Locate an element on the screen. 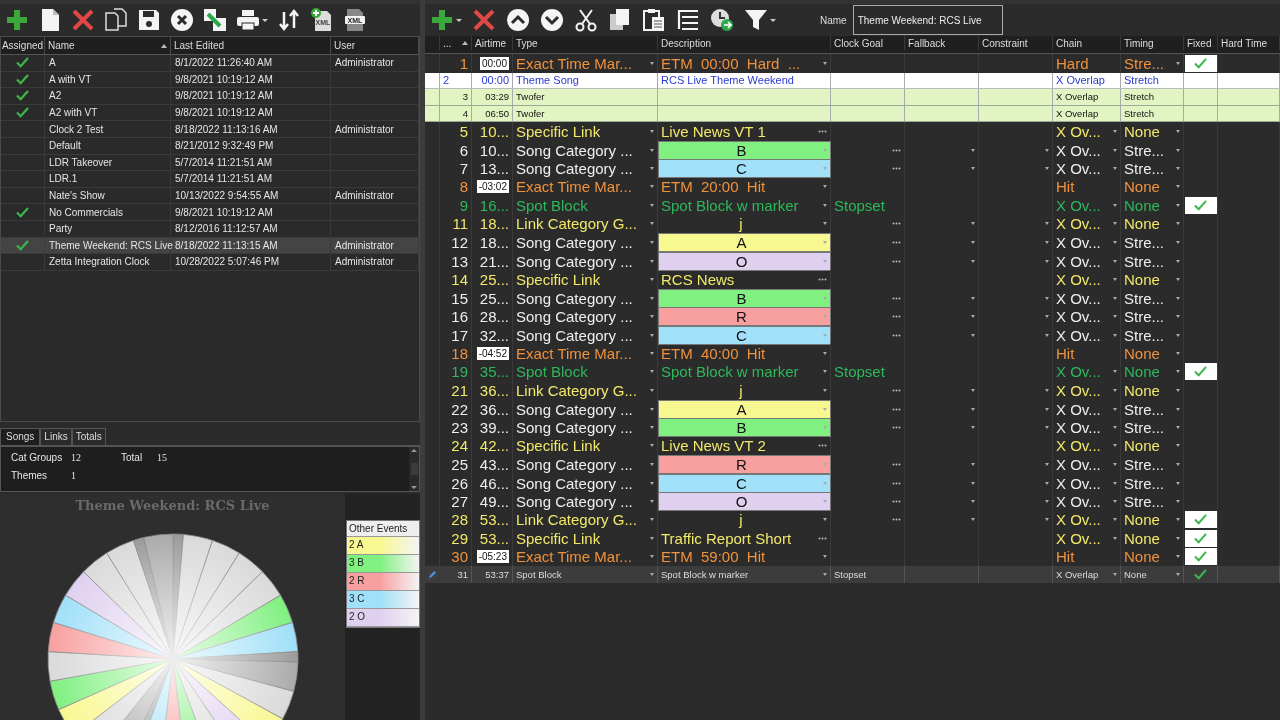 Image resolution: width=1280 pixels, height=720 pixels. column-header: Name is located at coordinates (61, 45).